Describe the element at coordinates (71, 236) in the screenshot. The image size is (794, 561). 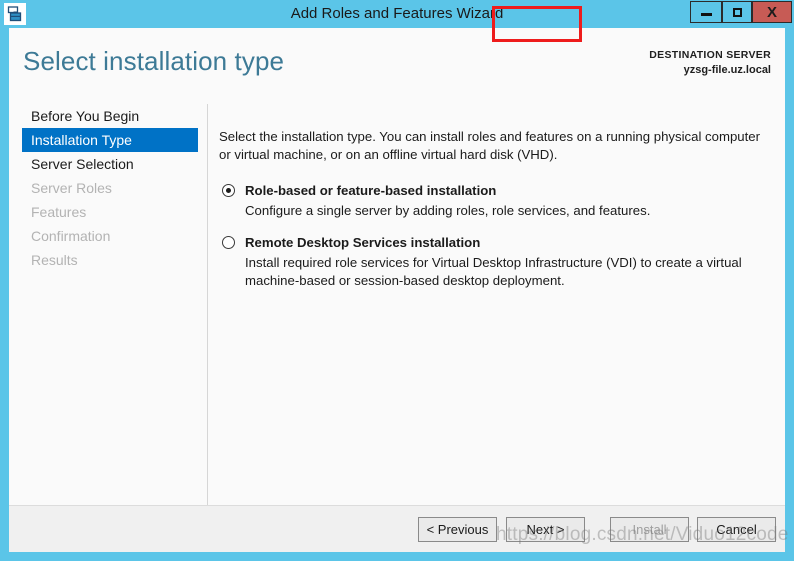
I see `sidebar-item-confirmation: Confirmation` at that location.